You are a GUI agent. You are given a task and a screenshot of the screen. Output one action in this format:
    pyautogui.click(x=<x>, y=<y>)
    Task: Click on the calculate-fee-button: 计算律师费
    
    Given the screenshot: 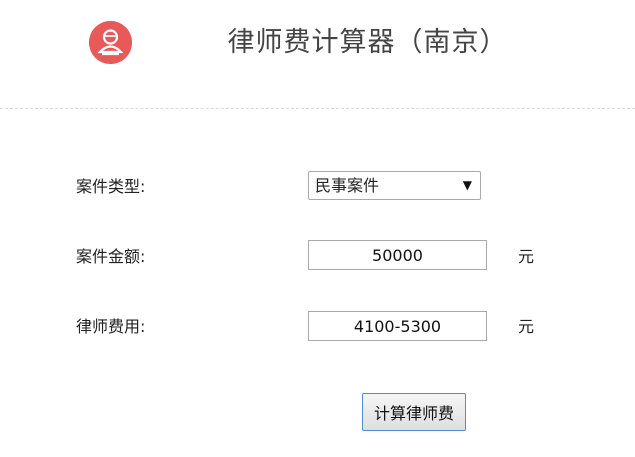 What is the action you would take?
    pyautogui.click(x=414, y=412)
    